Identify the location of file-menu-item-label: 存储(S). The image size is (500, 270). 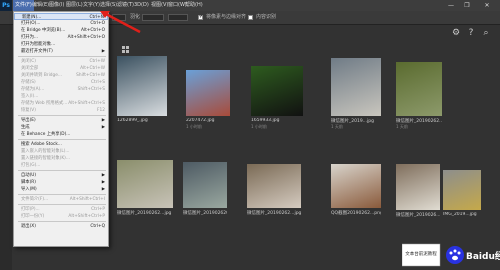
(28, 82).